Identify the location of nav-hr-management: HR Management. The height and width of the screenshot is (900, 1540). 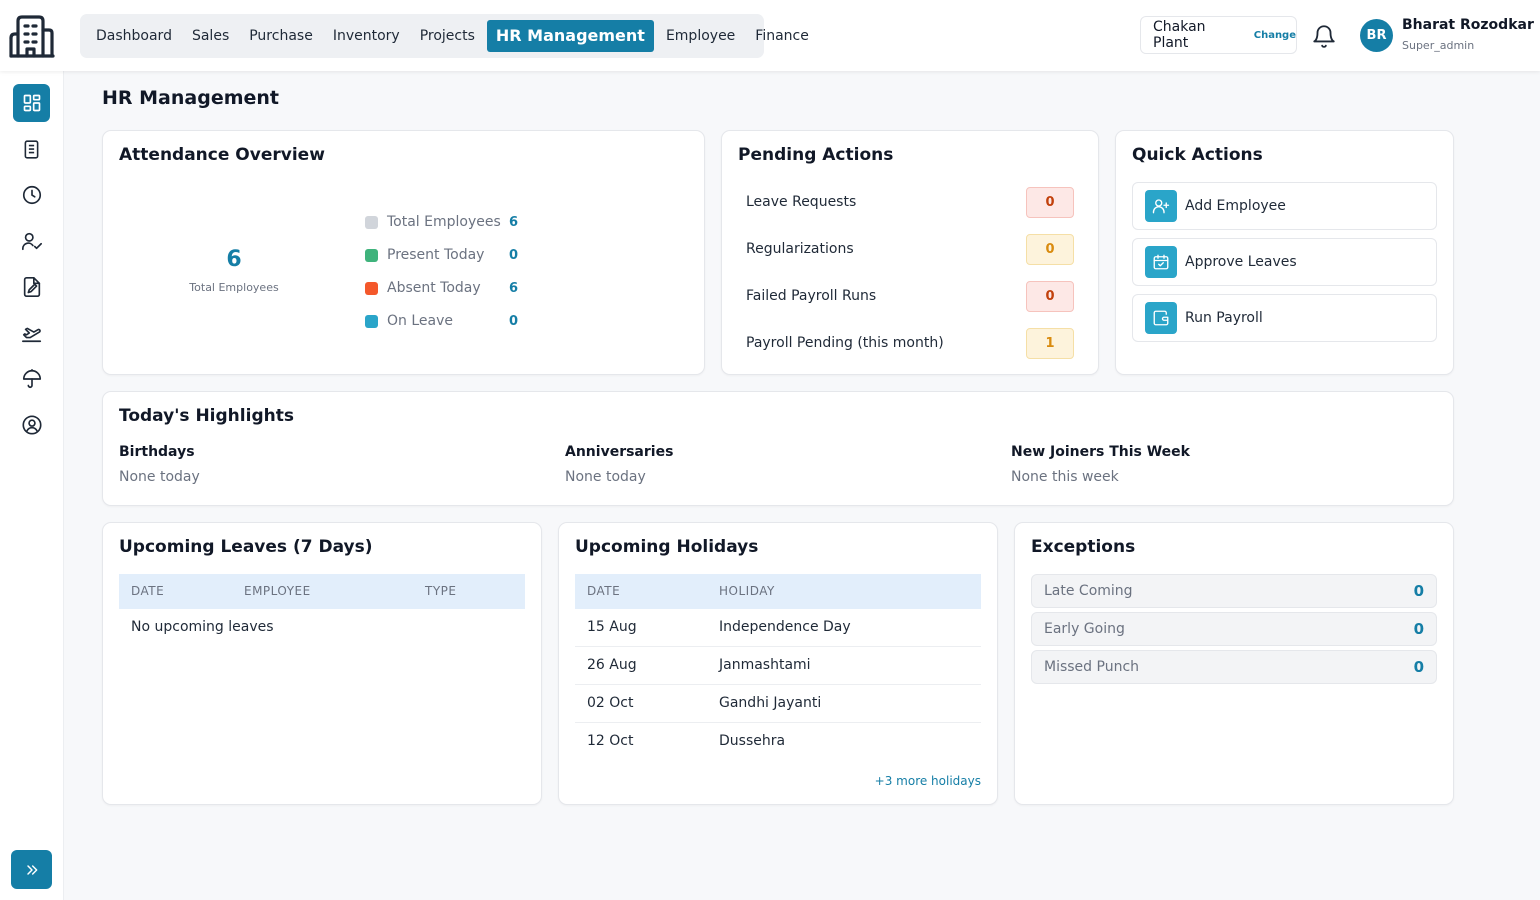
(570, 36).